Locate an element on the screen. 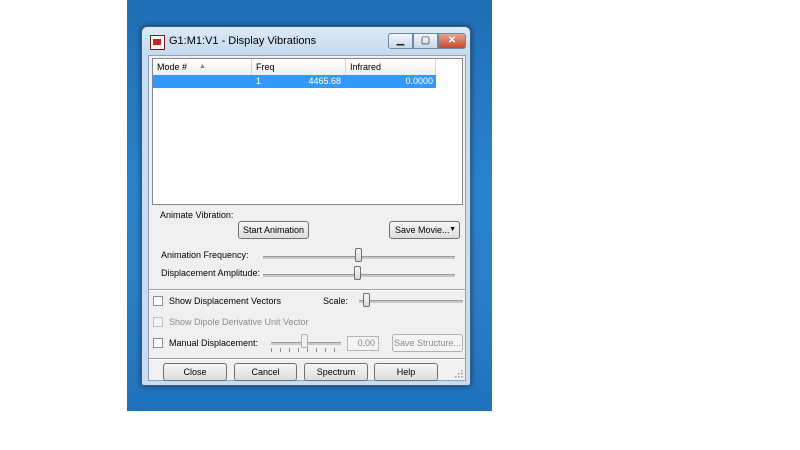  displacement-amplitude-thumb is located at coordinates (357, 273).